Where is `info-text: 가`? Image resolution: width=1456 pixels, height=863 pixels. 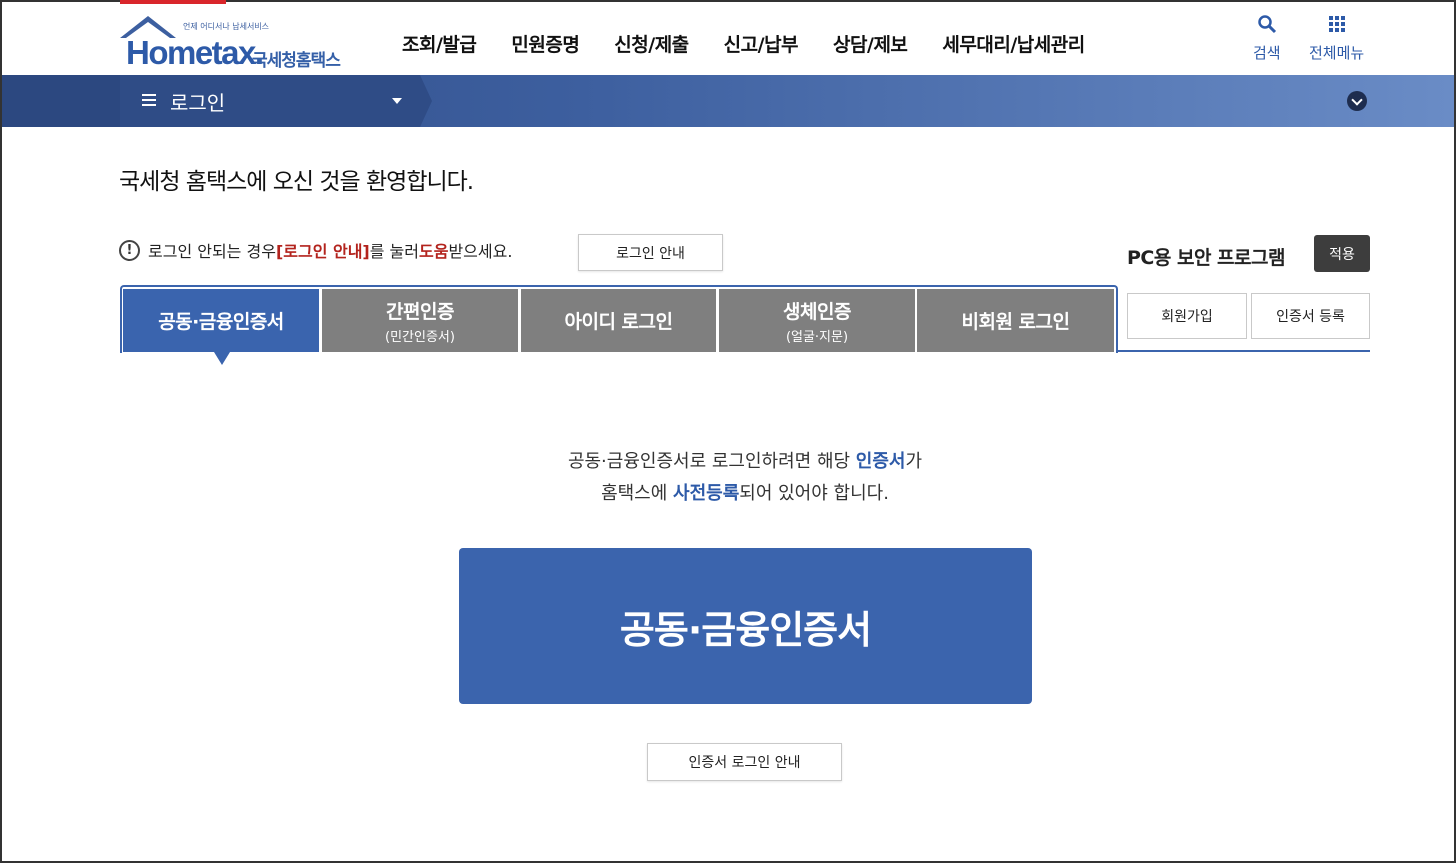 info-text: 가 is located at coordinates (914, 461).